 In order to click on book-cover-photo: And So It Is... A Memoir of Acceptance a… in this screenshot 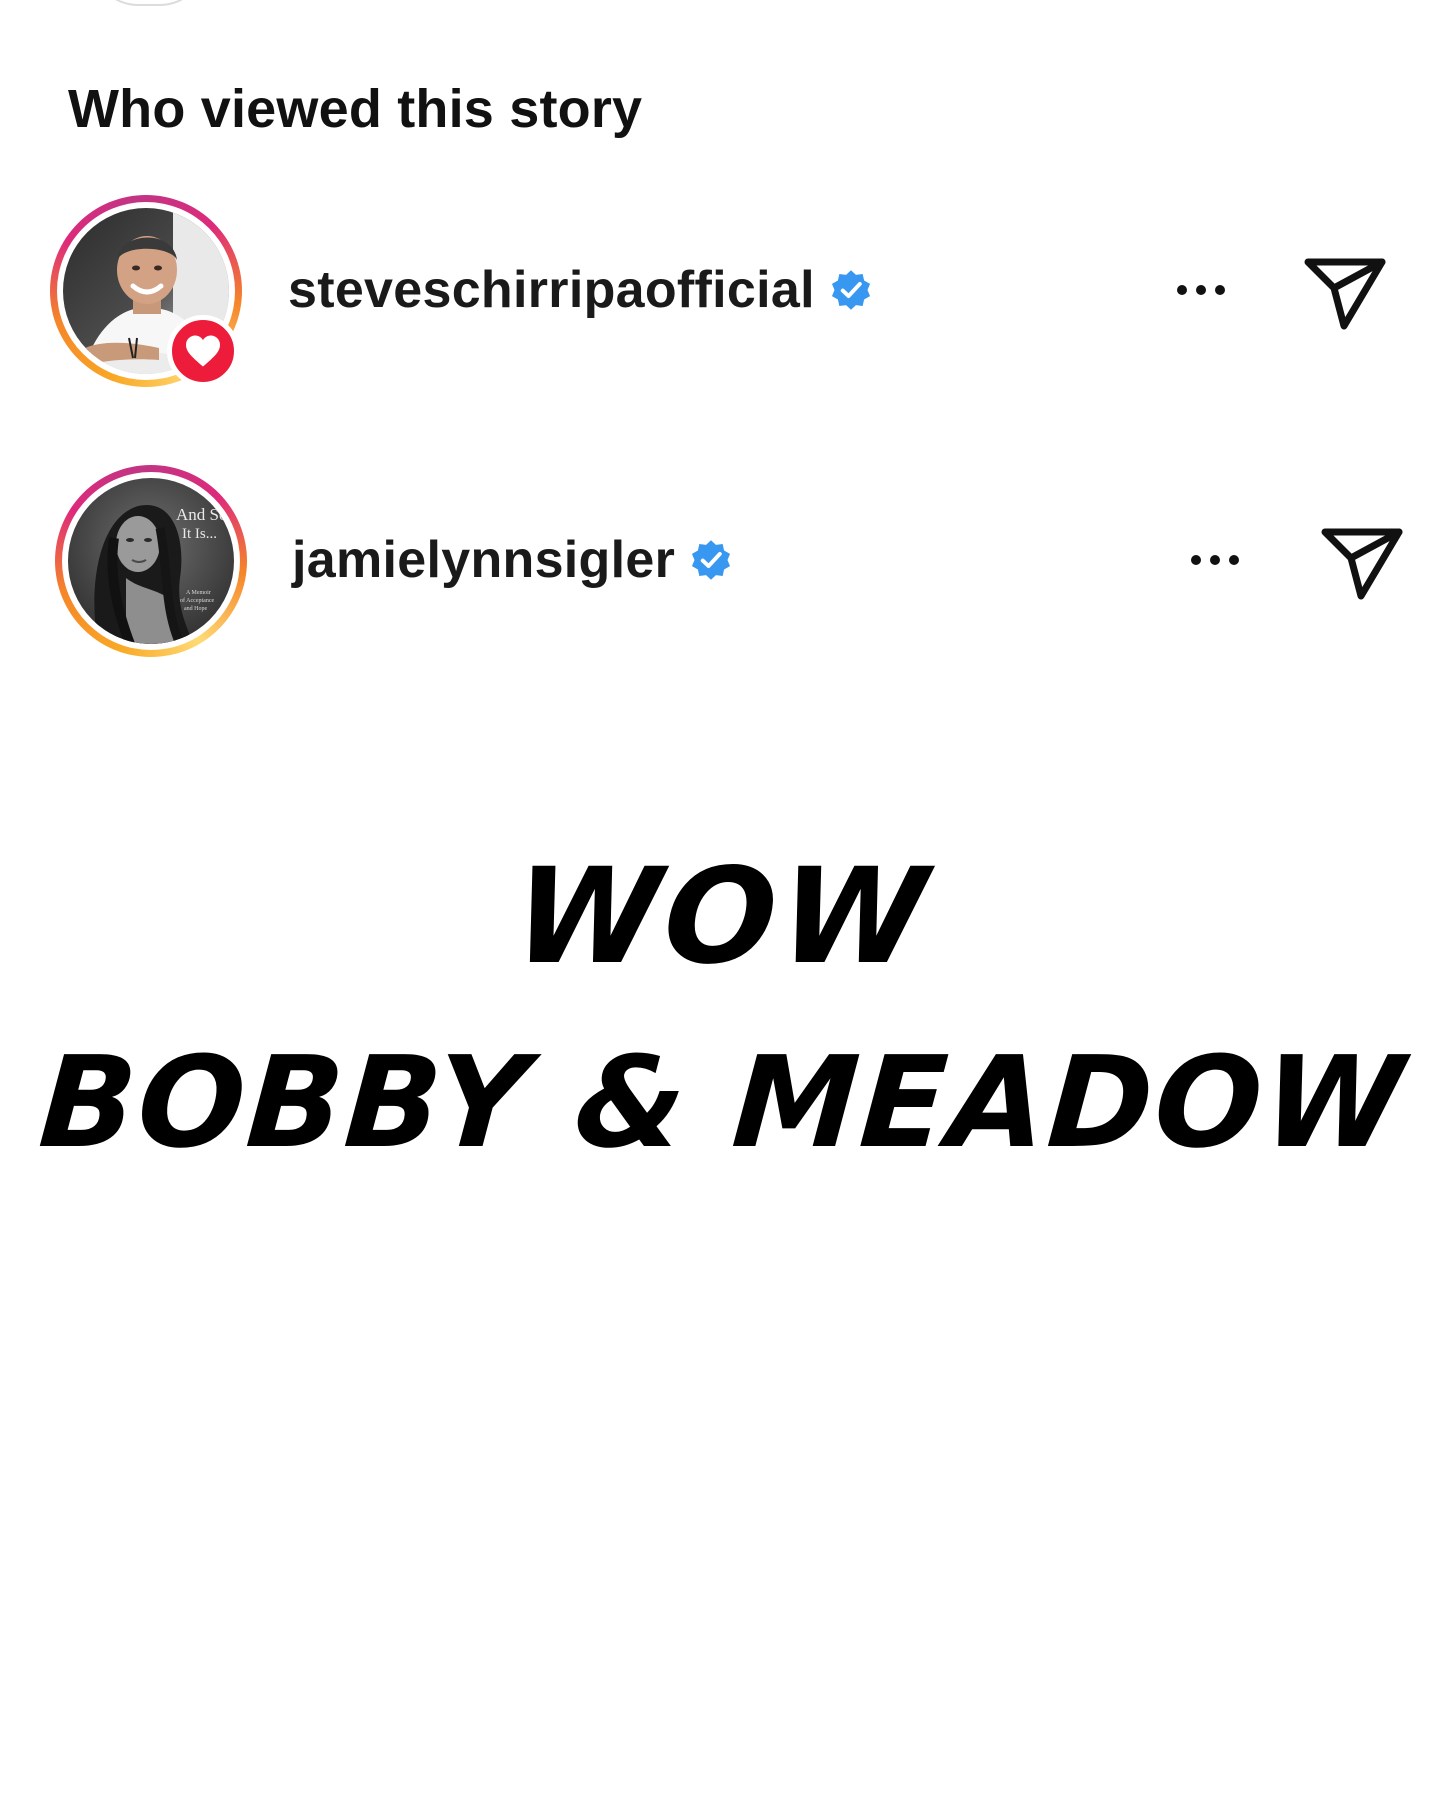, I will do `click(151, 561)`.